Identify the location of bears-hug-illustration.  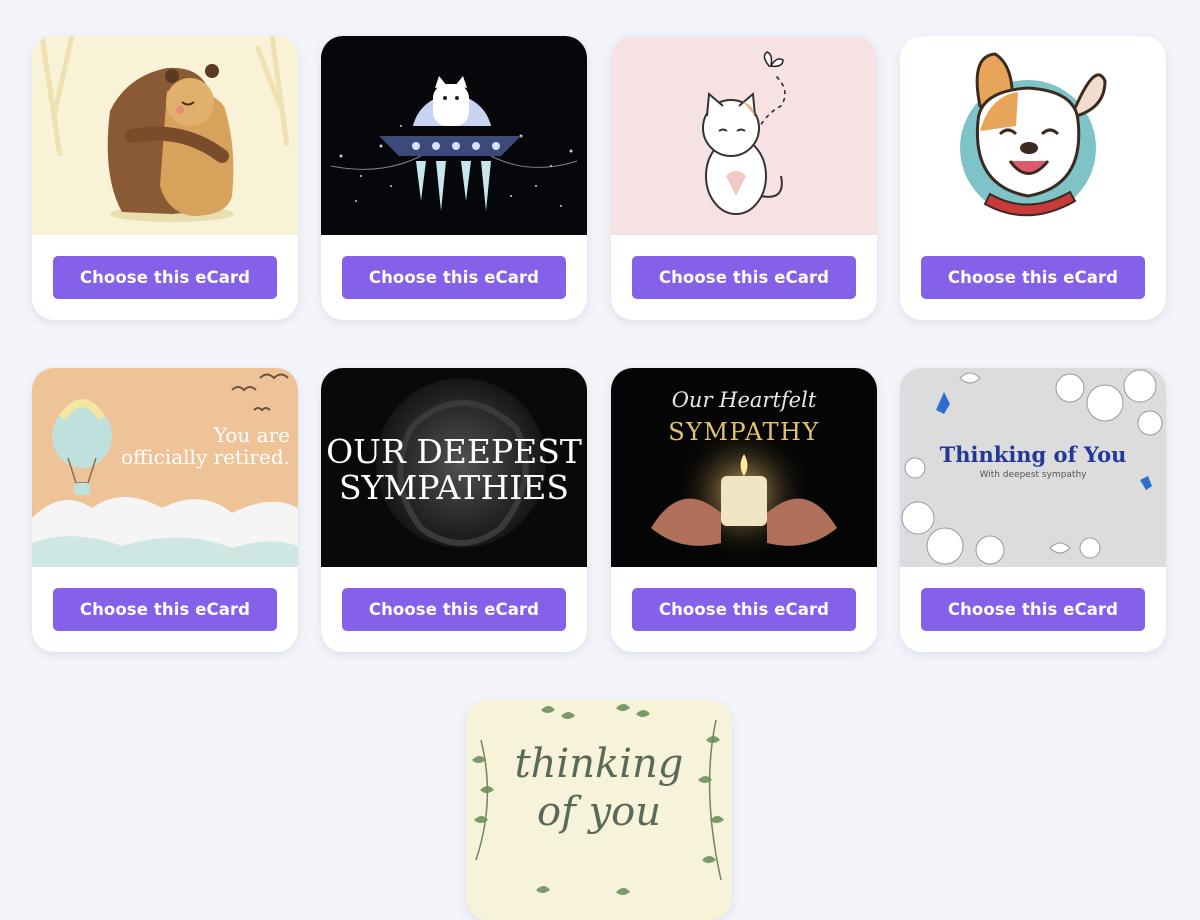
(165, 135).